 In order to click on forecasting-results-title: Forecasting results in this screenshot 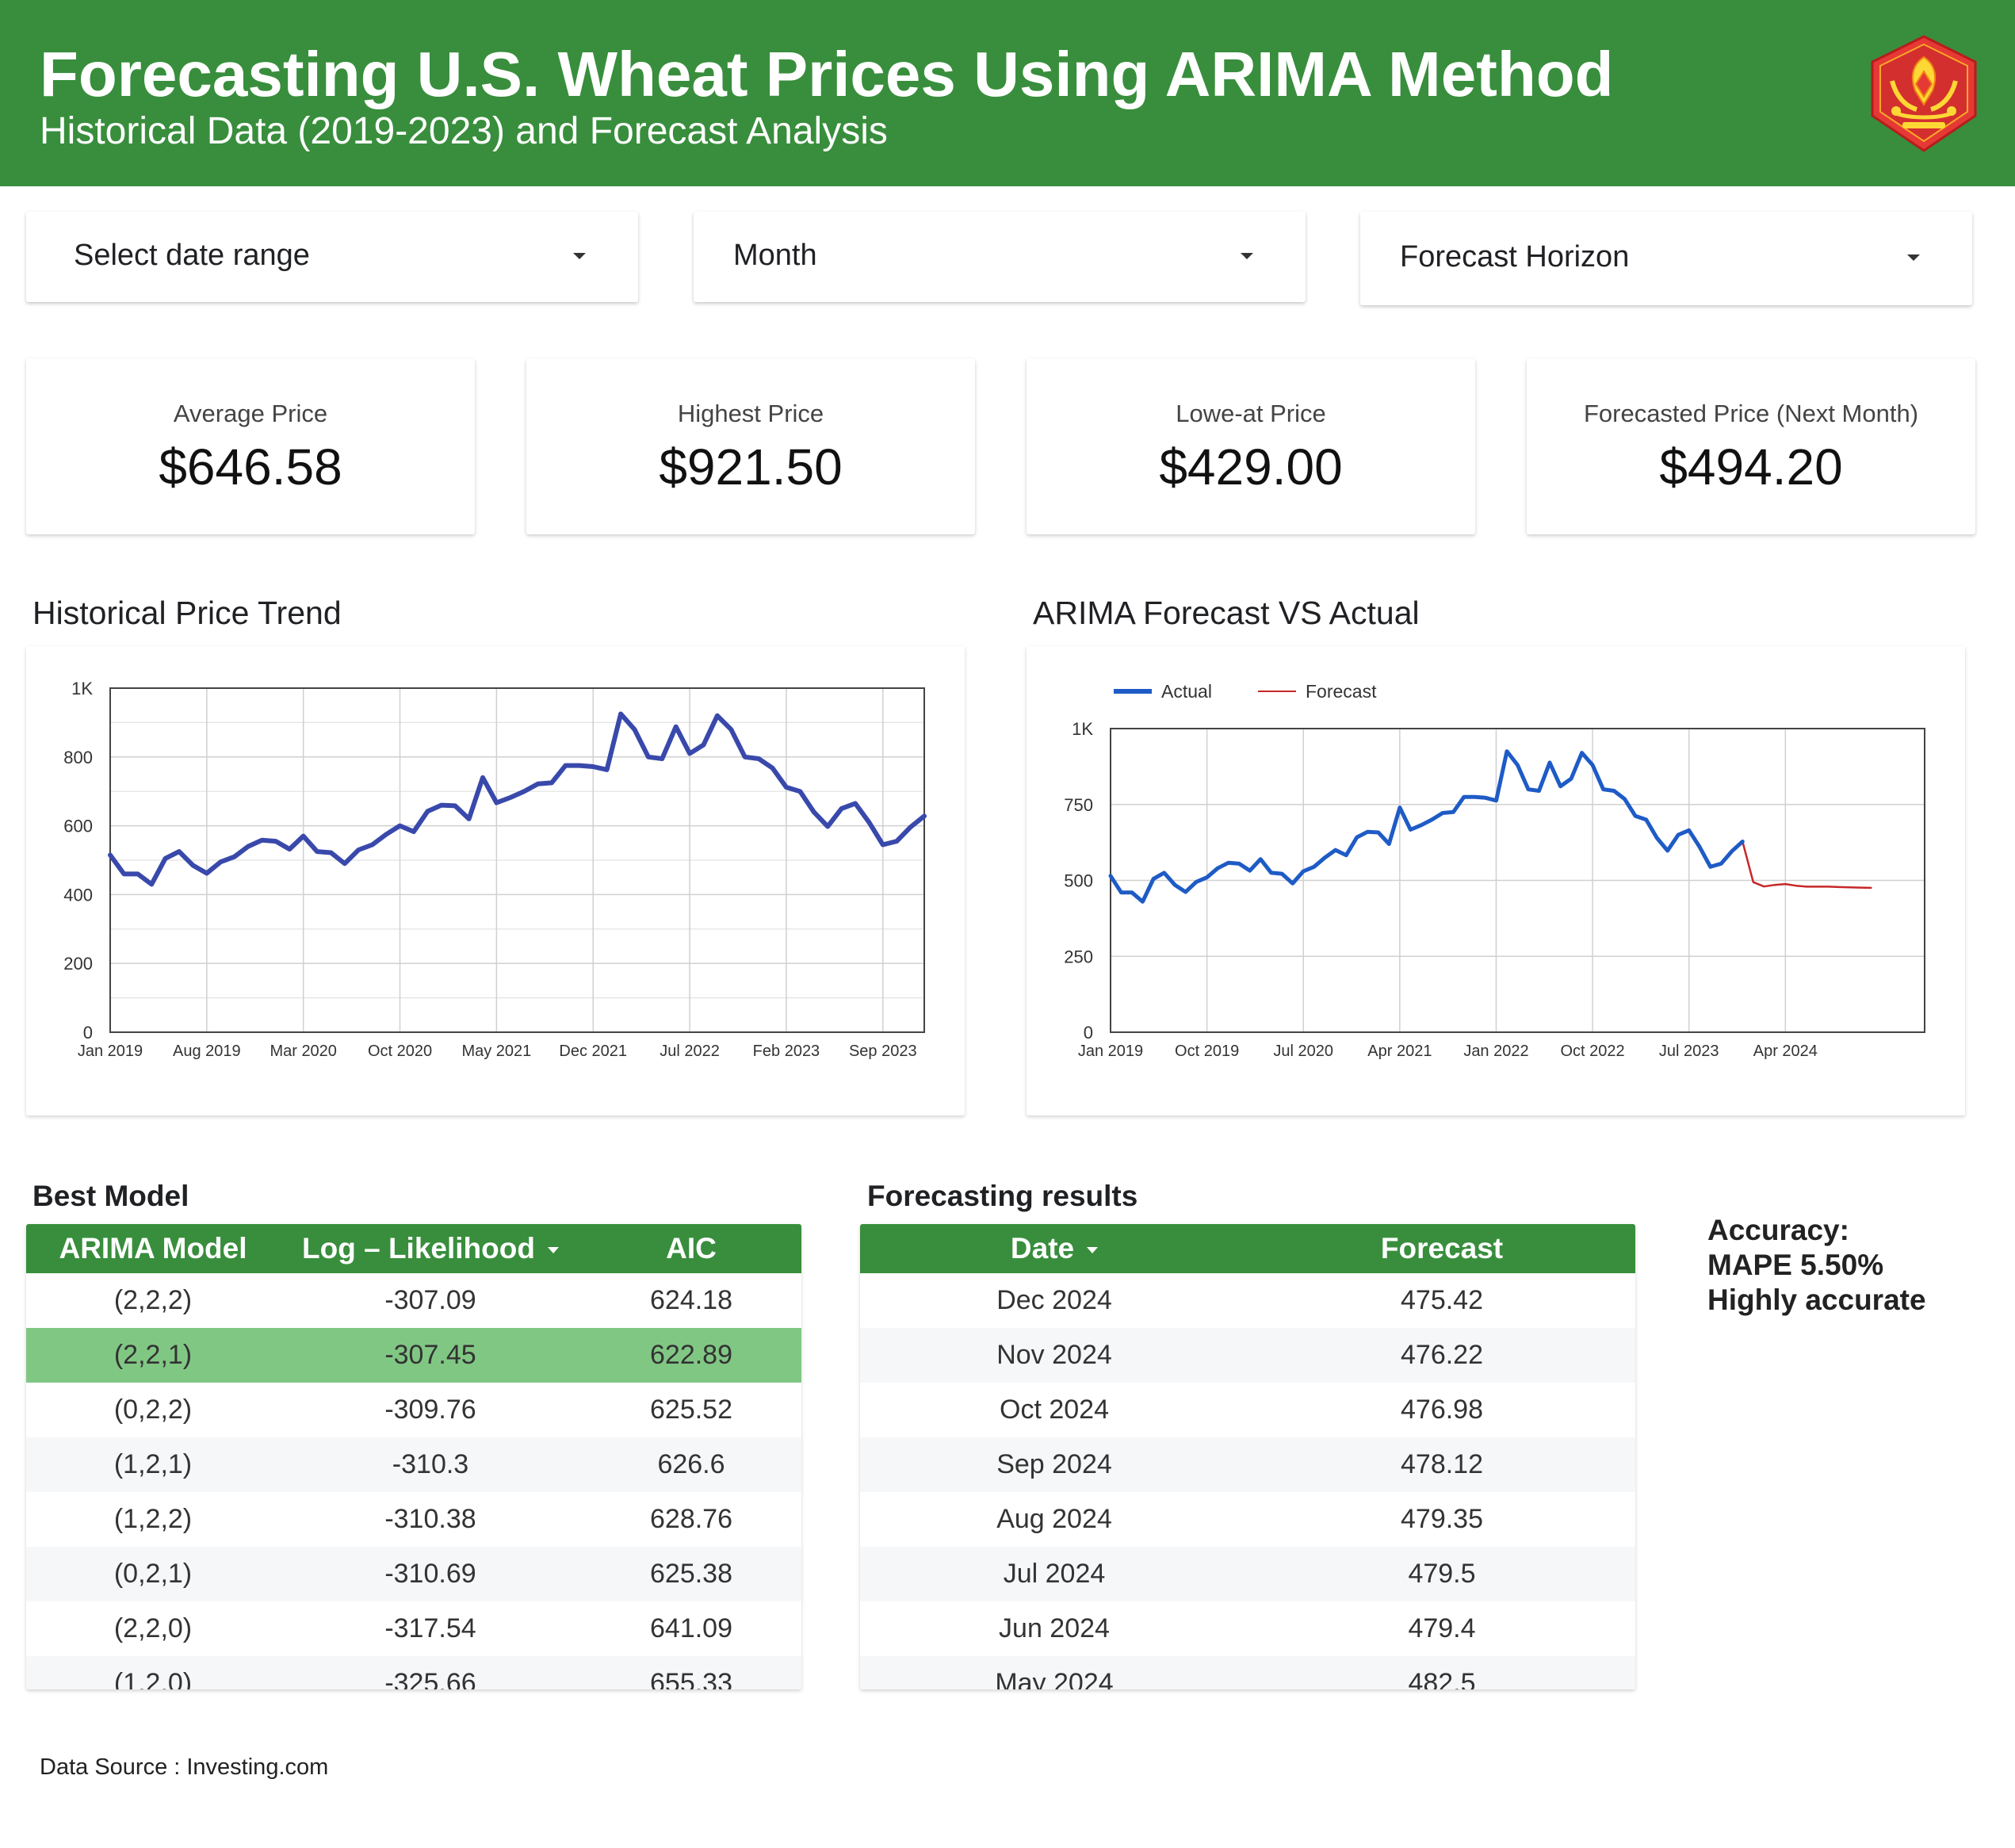, I will do `click(1002, 1196)`.